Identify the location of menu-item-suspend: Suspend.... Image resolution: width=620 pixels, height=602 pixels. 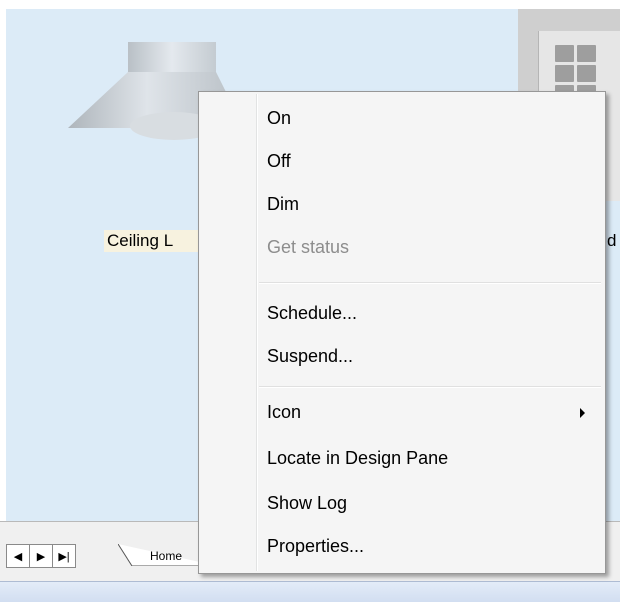
(430, 356).